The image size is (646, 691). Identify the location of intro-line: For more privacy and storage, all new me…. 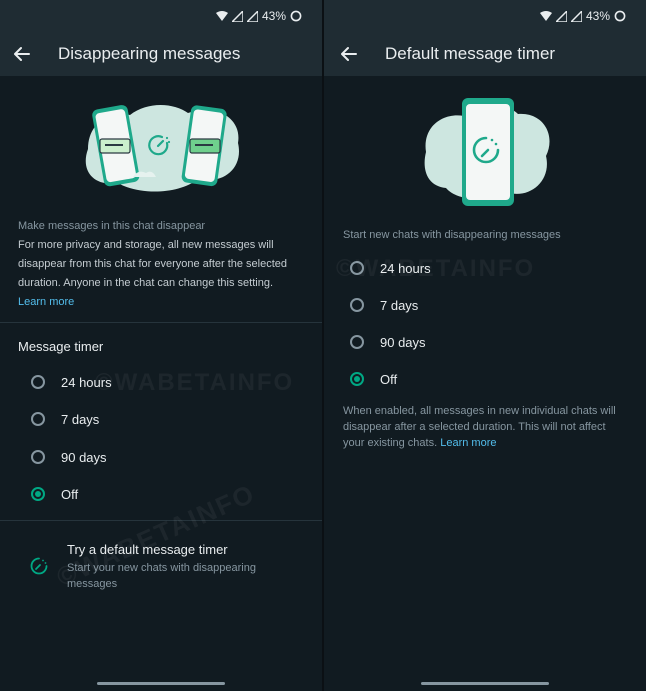
(146, 245).